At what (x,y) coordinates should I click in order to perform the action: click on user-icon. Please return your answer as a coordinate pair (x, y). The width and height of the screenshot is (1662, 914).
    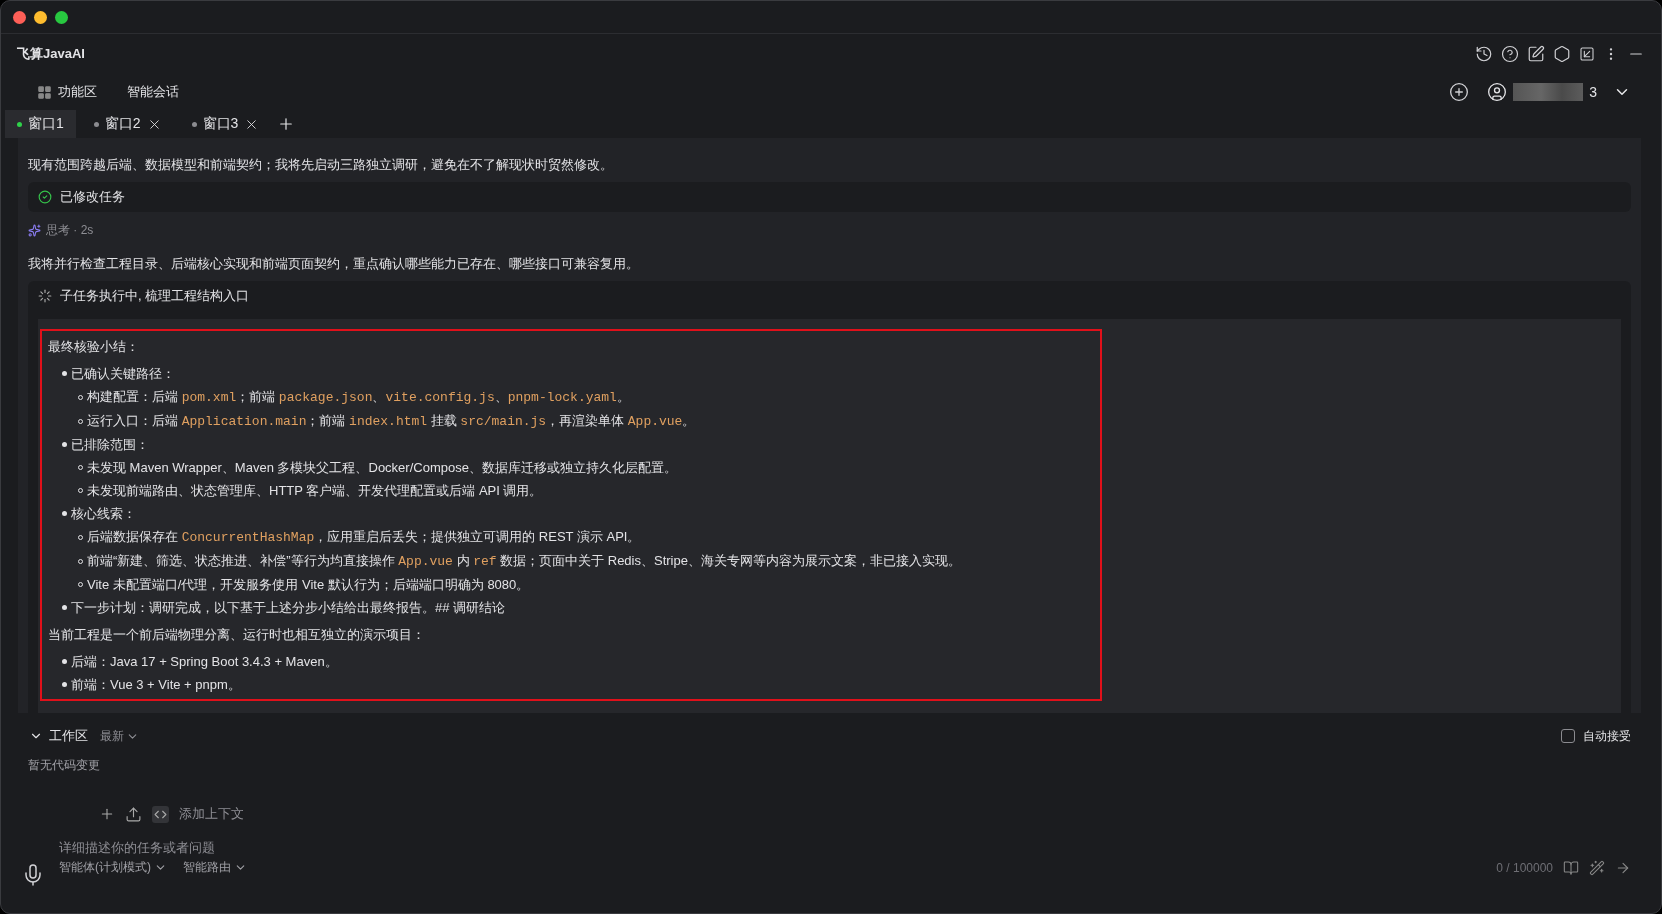
    Looking at the image, I should click on (1497, 92).